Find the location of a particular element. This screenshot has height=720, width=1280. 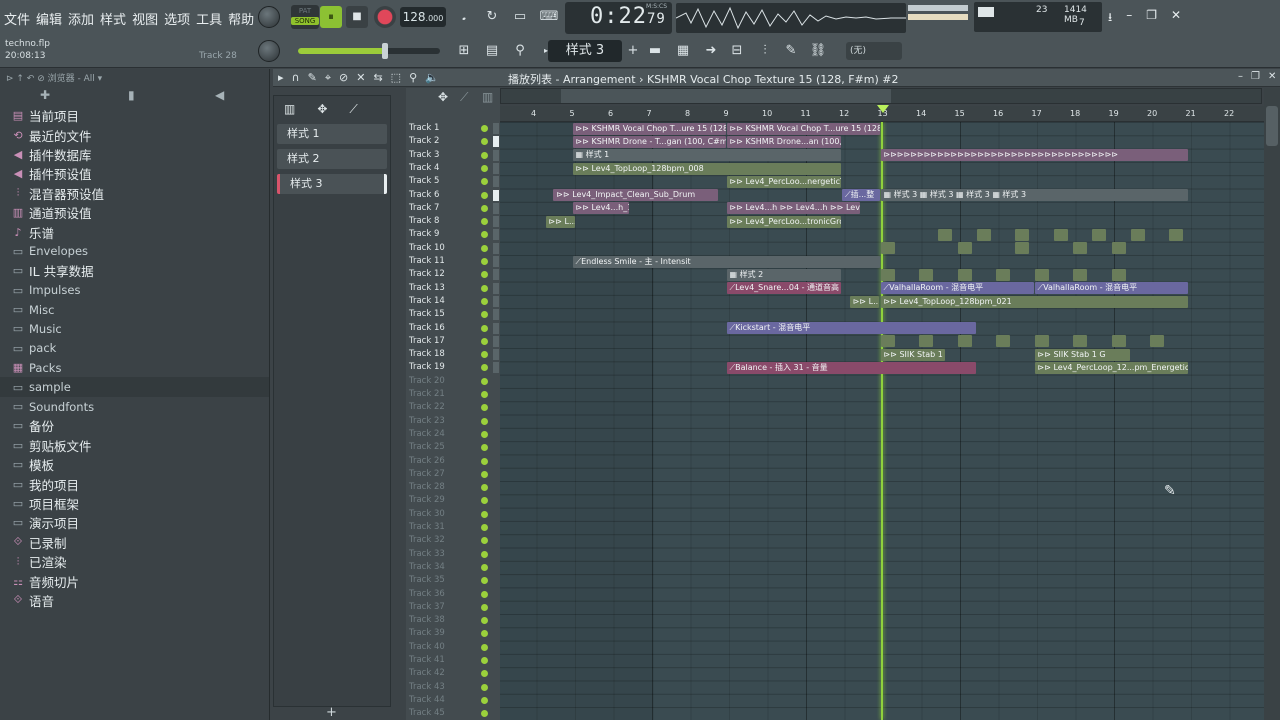

playlist-clip: ⊳⊳ Lev4_PercLoo...tronicGroove is located at coordinates (783, 221).